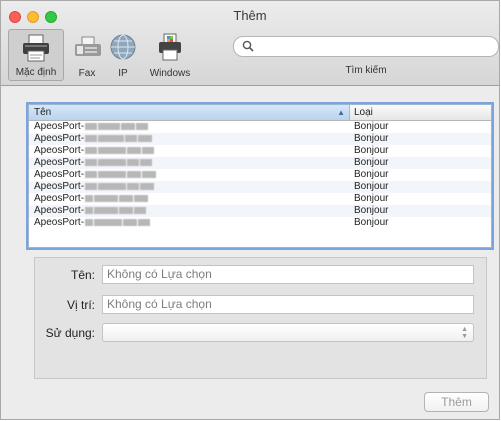 The height and width of the screenshot is (421, 501). What do you see at coordinates (123, 73) in the screenshot?
I see `toolbar-ip-label: IP` at bounding box center [123, 73].